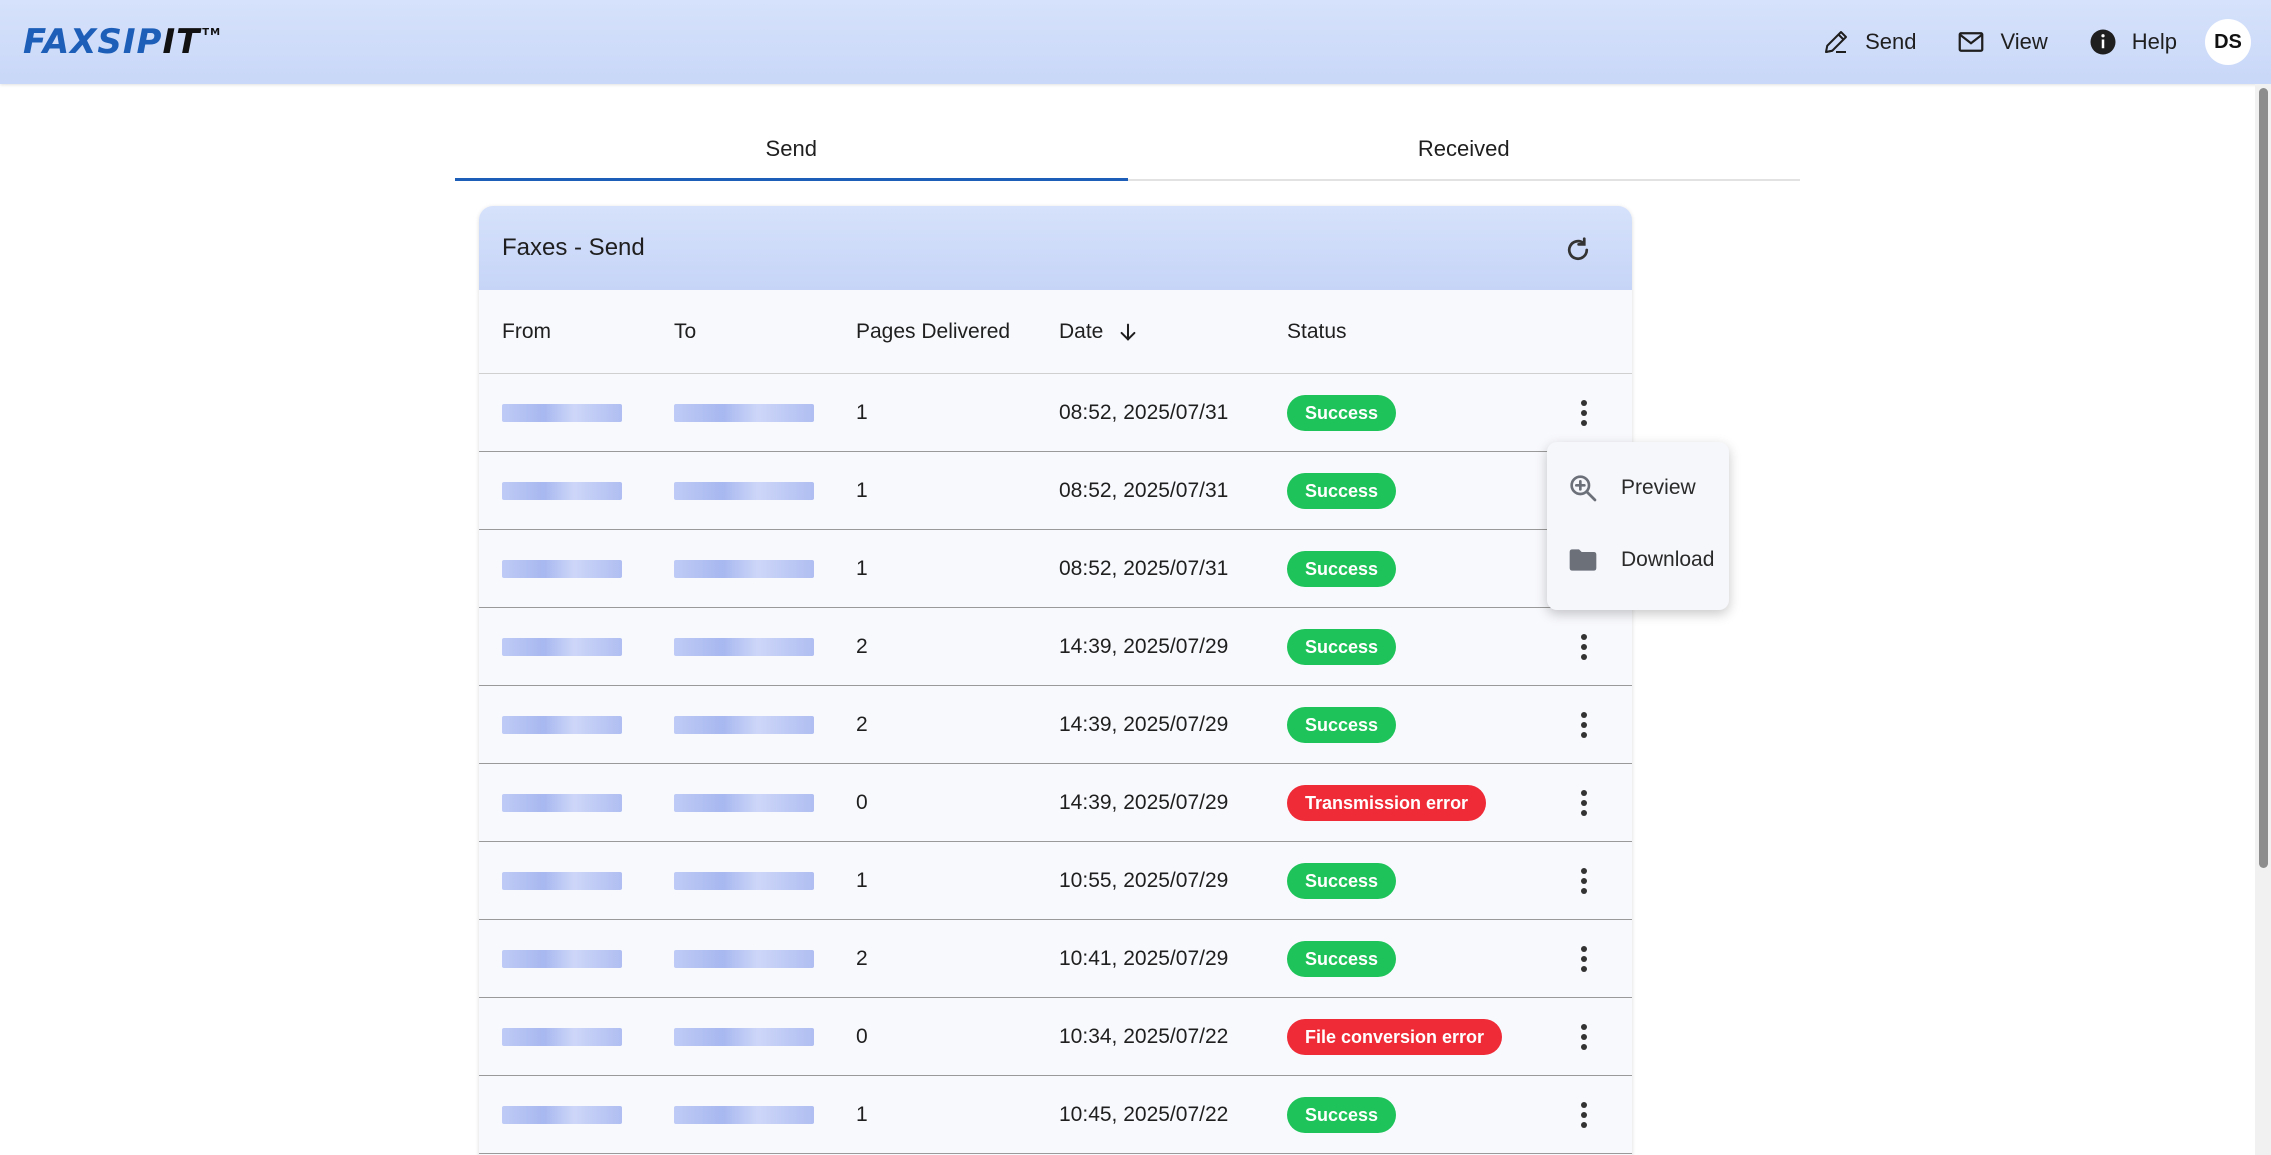  What do you see at coordinates (2228, 42) in the screenshot?
I see `user-avatar: DS` at bounding box center [2228, 42].